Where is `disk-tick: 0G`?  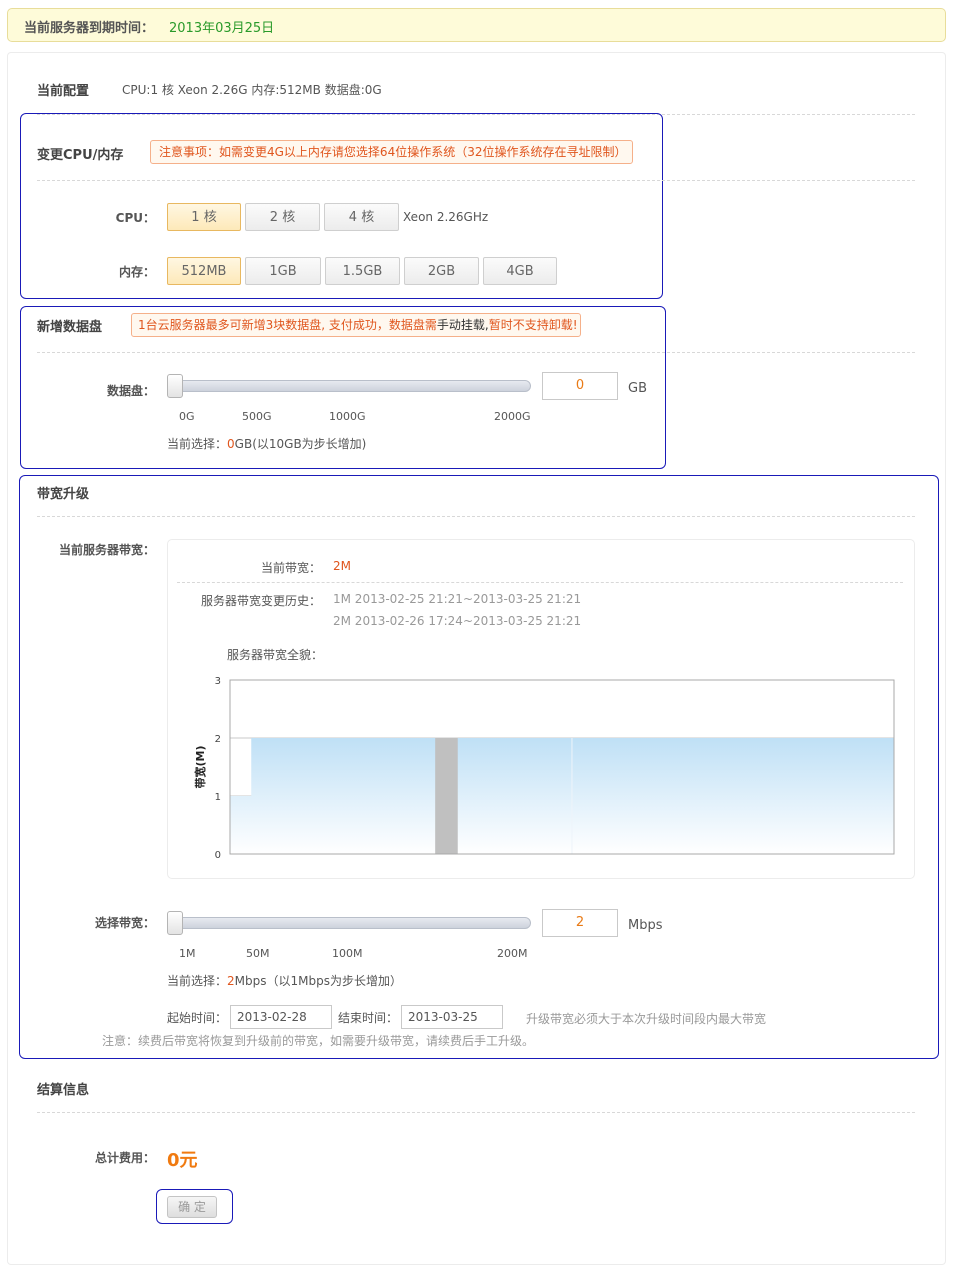 disk-tick: 0G is located at coordinates (187, 416).